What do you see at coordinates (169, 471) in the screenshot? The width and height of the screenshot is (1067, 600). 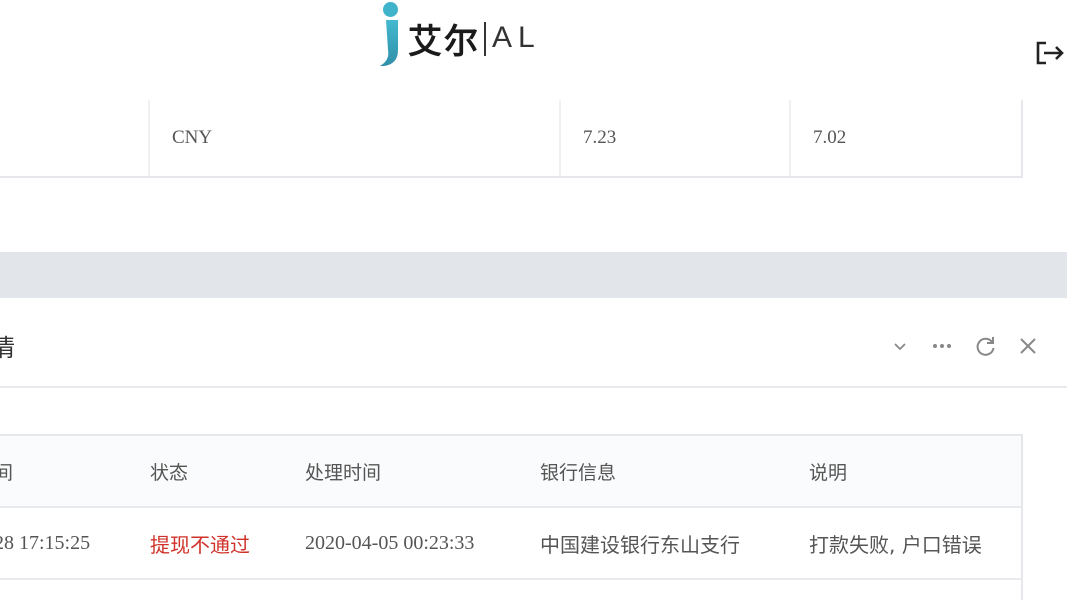 I see `column-header-status: 状态` at bounding box center [169, 471].